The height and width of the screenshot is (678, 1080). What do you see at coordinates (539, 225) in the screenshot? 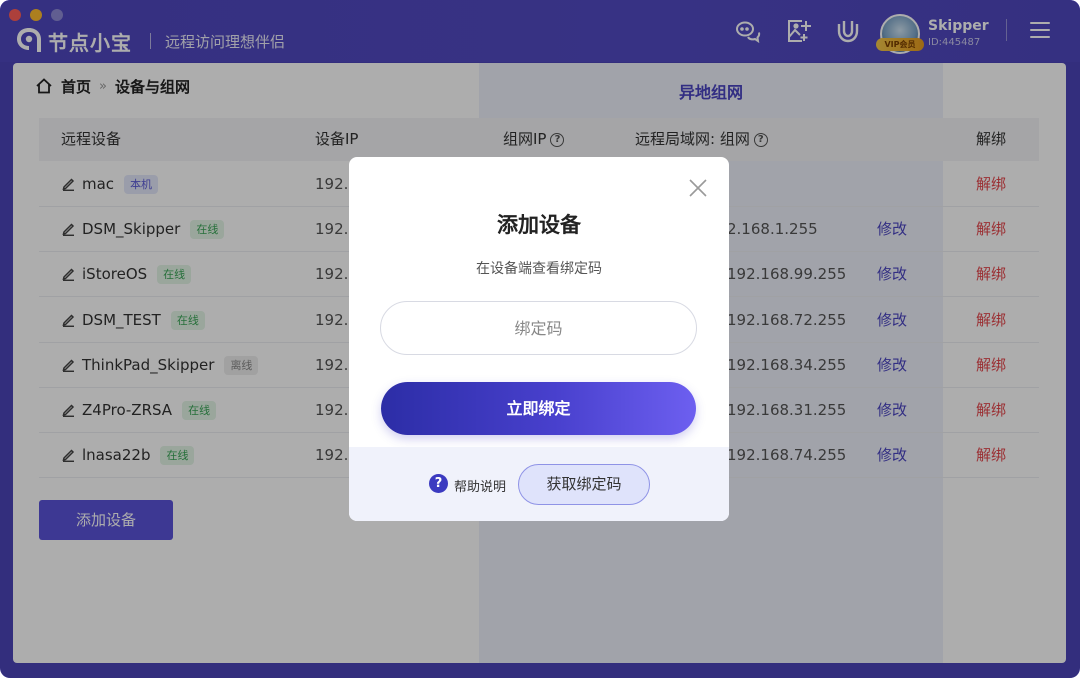
I see `dialog-title: 添加设备` at bounding box center [539, 225].